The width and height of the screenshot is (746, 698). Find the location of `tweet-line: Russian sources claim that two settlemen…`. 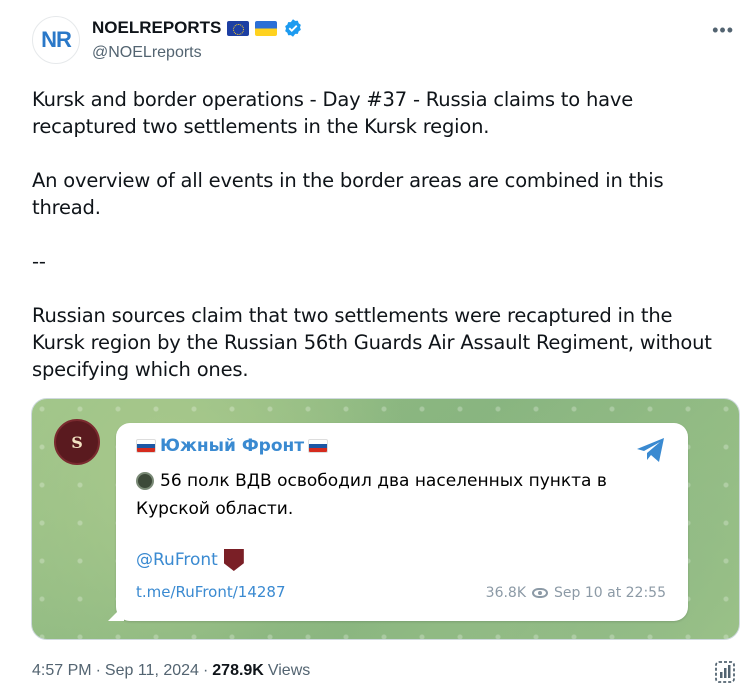

tweet-line: Russian sources claim that two settlemen… is located at coordinates (352, 315).